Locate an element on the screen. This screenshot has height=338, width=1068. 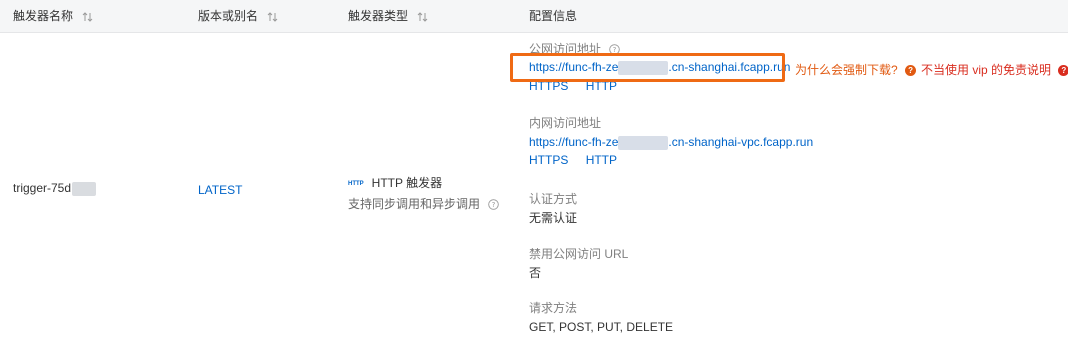
disable-label-row: 禁用公网访问 URL is located at coordinates (578, 253).